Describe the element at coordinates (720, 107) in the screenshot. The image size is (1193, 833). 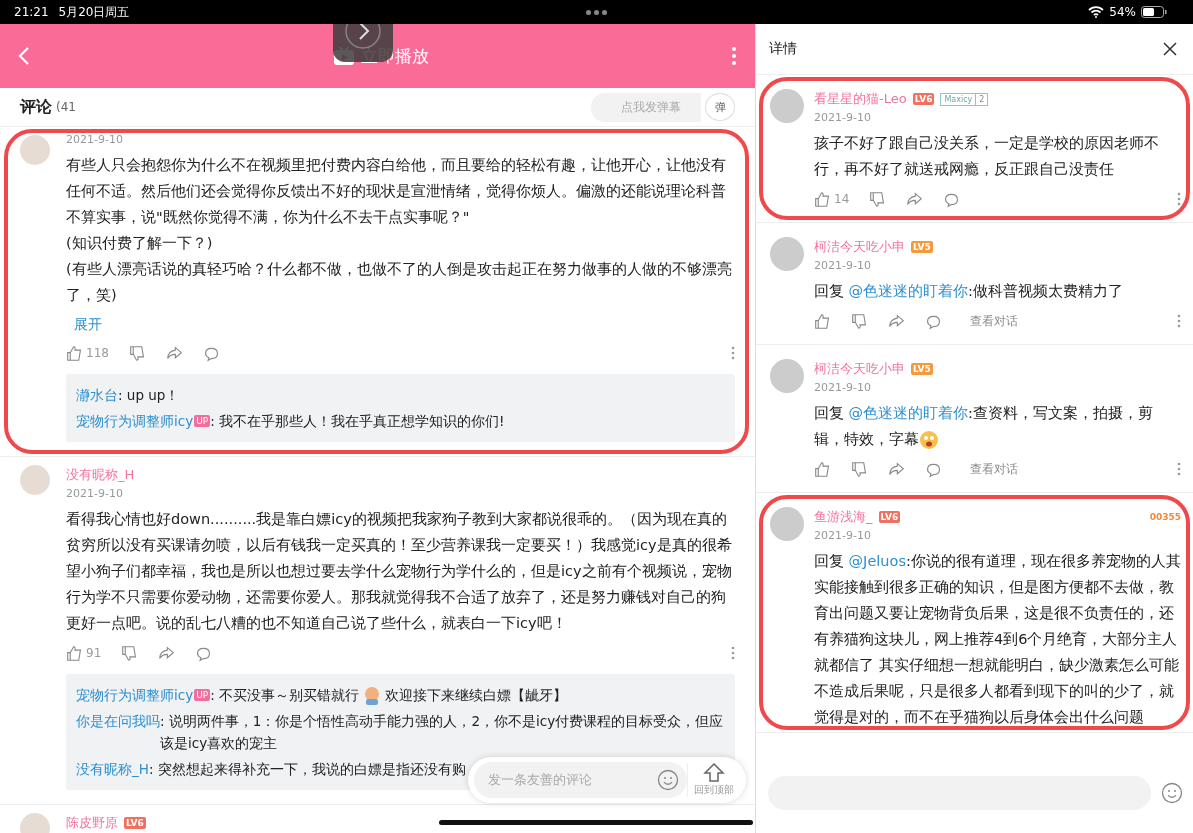
I see `danmaku-toggle-button: 弹` at that location.